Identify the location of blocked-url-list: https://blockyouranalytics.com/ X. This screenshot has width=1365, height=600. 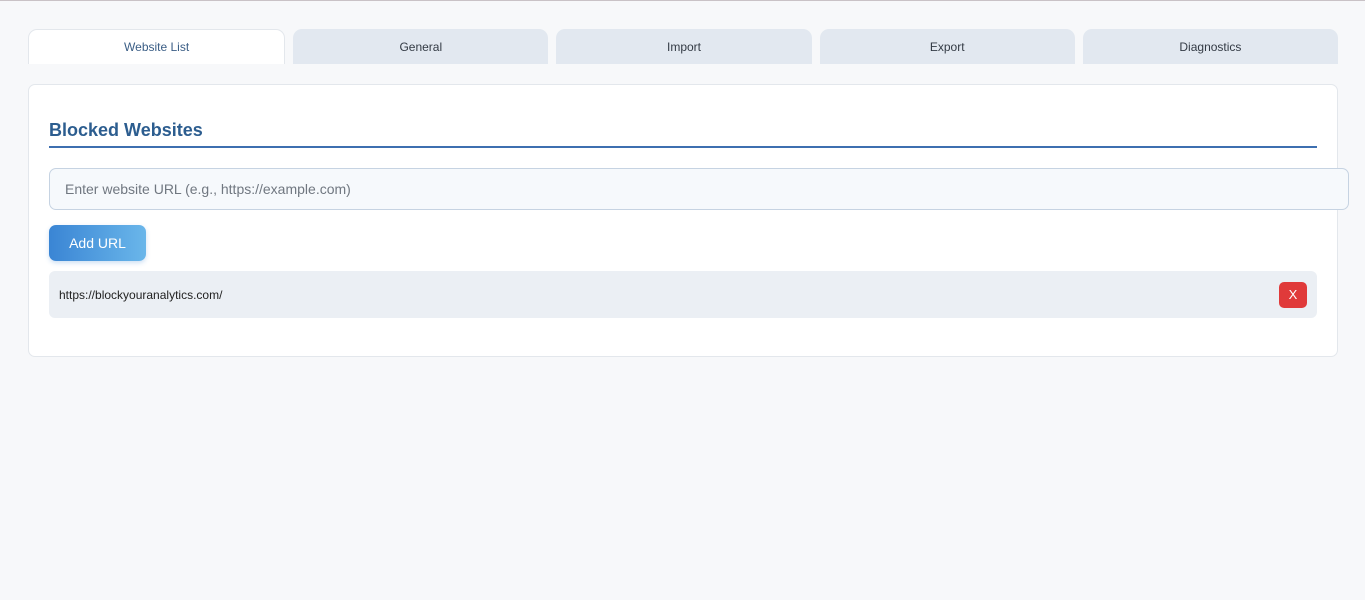
(683, 298).